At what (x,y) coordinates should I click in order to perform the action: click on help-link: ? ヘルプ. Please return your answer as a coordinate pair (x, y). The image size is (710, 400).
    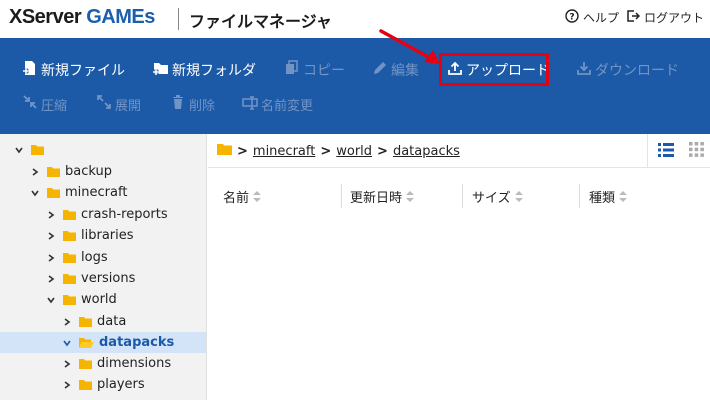
    Looking at the image, I should click on (592, 17).